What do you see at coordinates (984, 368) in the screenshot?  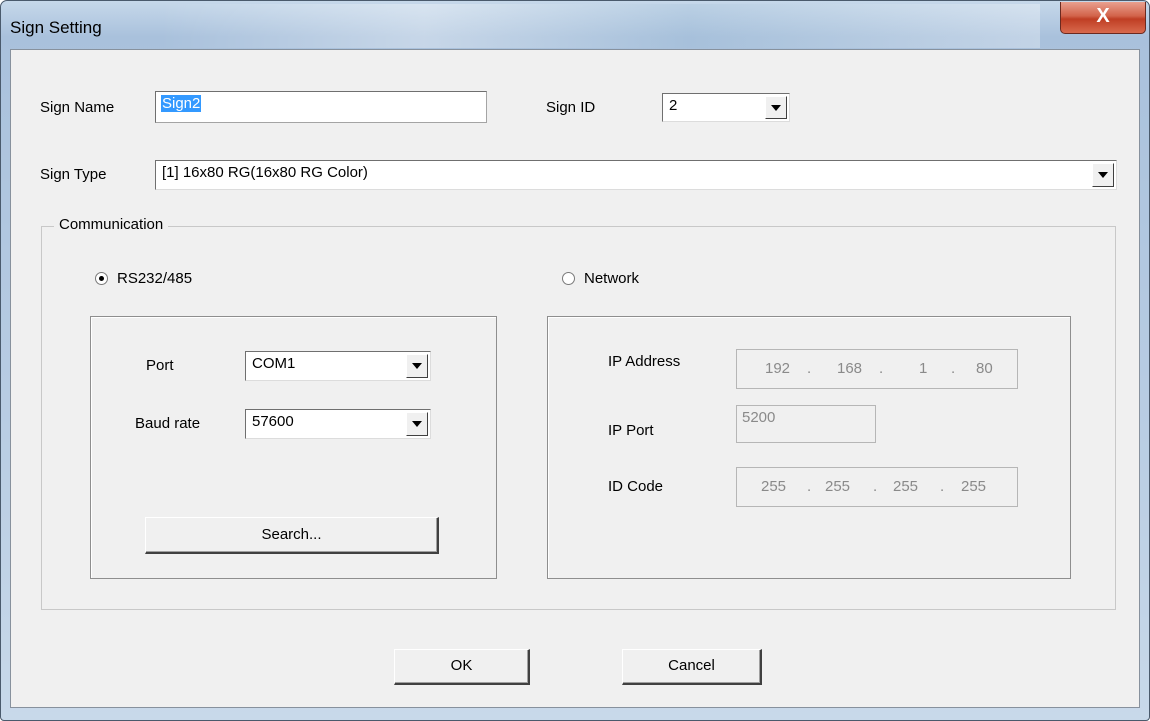 I see `ip-octet-4: 80` at bounding box center [984, 368].